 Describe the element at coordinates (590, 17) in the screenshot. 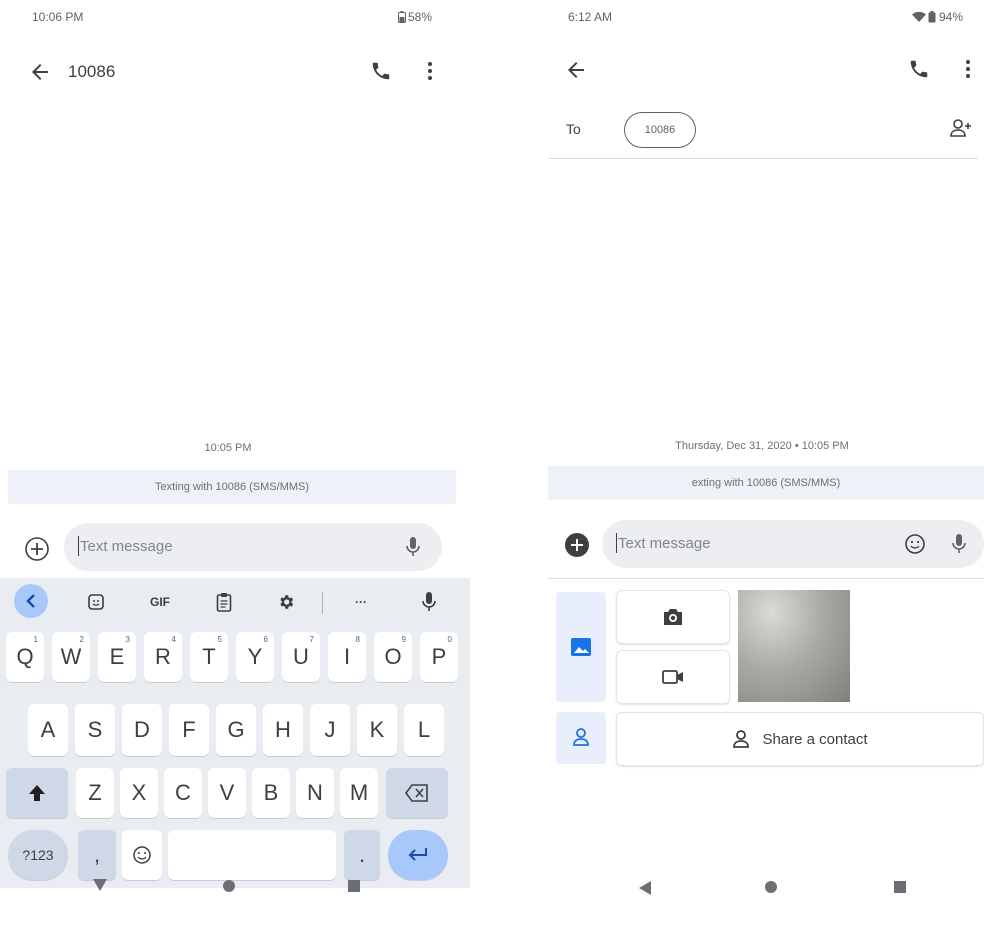

I see `status-time: 6:12 AM` at that location.